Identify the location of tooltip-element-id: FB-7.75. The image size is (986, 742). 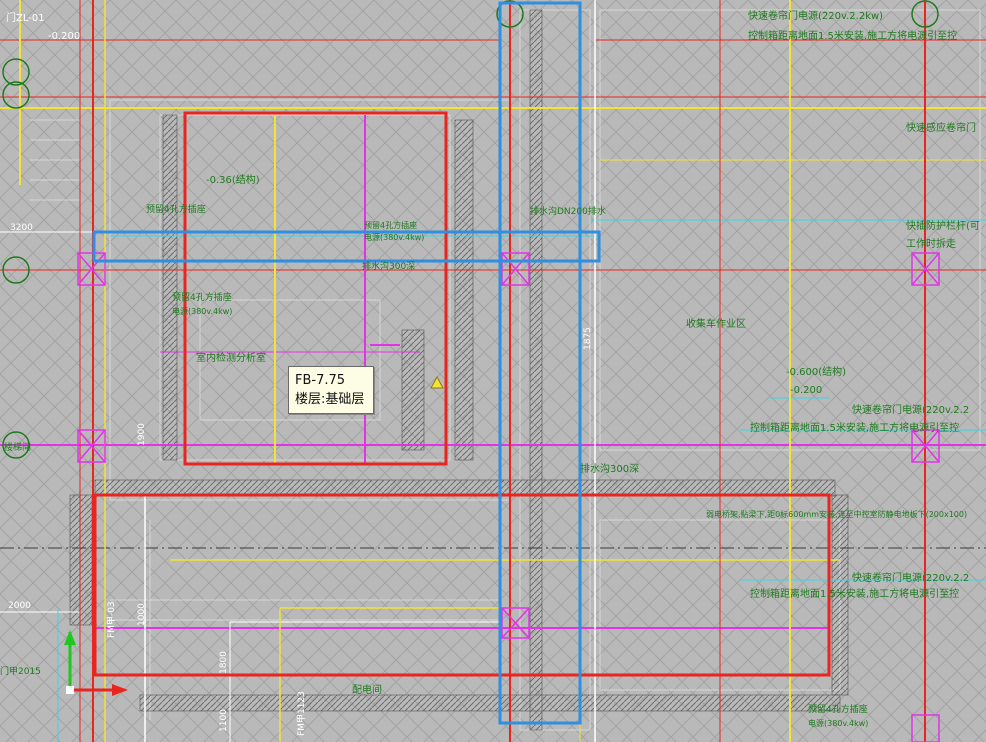
(320, 380).